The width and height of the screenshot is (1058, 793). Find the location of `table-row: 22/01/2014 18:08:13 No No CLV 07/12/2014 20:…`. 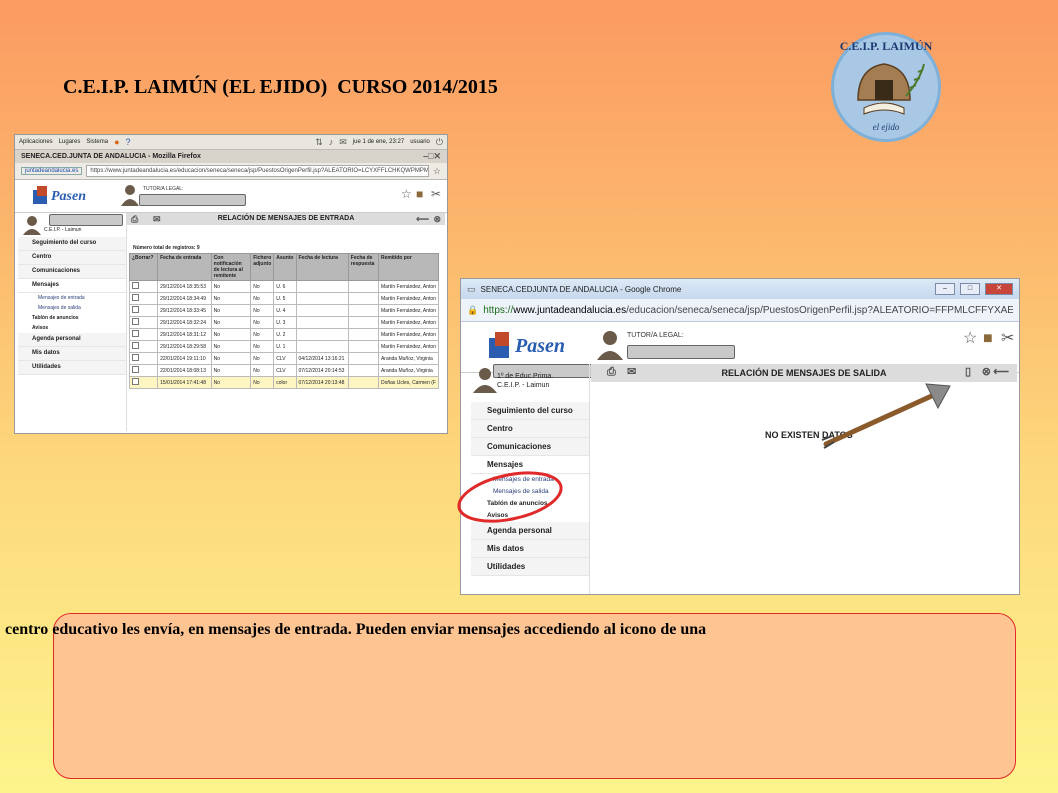

table-row: 22/01/2014 18:08:13 No No CLV 07/12/2014 20:… is located at coordinates (284, 370).